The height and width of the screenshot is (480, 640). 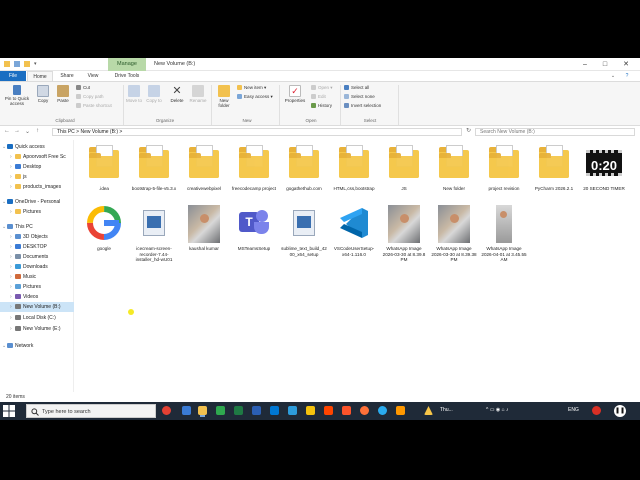 I want to click on copy-to-button: Copy to, so click(x=154, y=94).